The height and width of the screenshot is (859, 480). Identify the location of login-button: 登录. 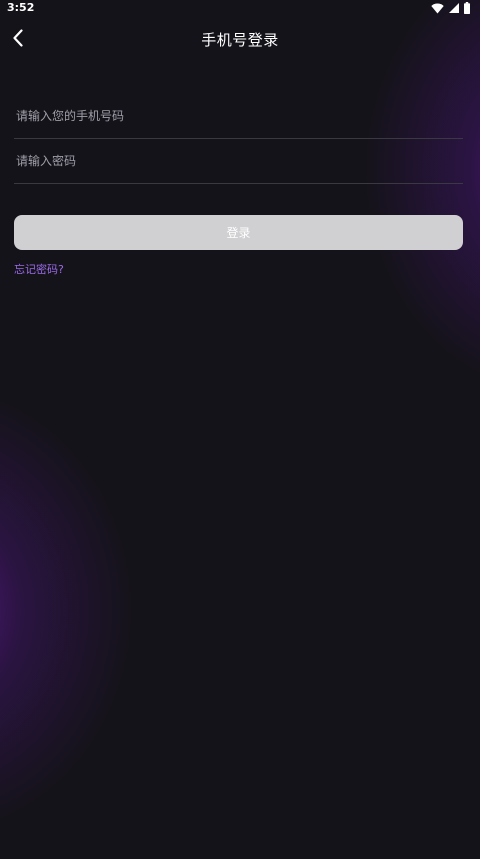
(238, 232).